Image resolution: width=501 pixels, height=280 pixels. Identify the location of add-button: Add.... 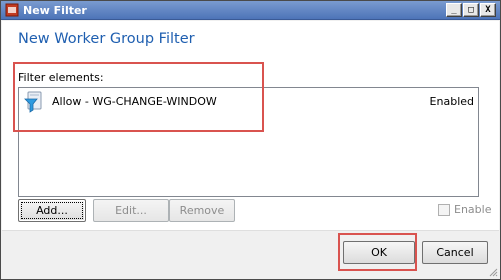
(52, 210).